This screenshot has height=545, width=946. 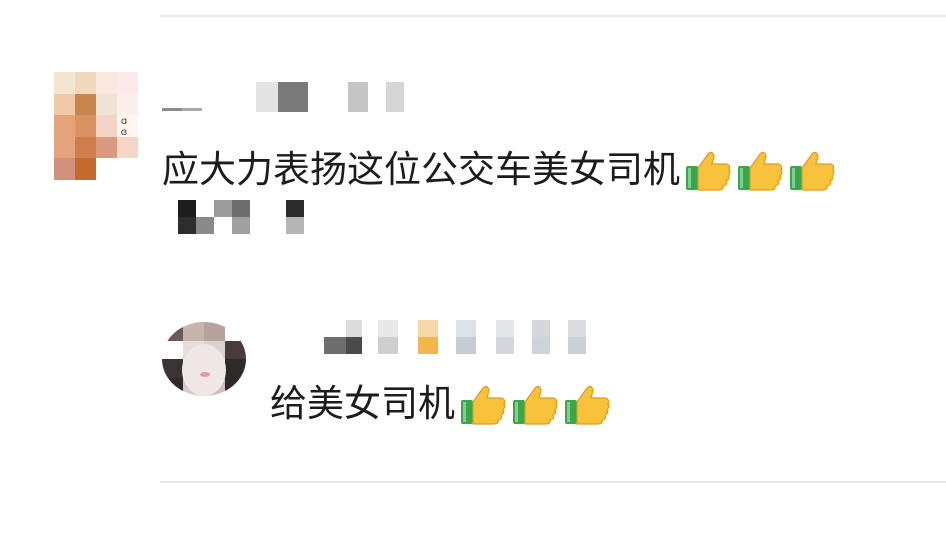 What do you see at coordinates (553, 482) in the screenshot?
I see `bottom-divider` at bounding box center [553, 482].